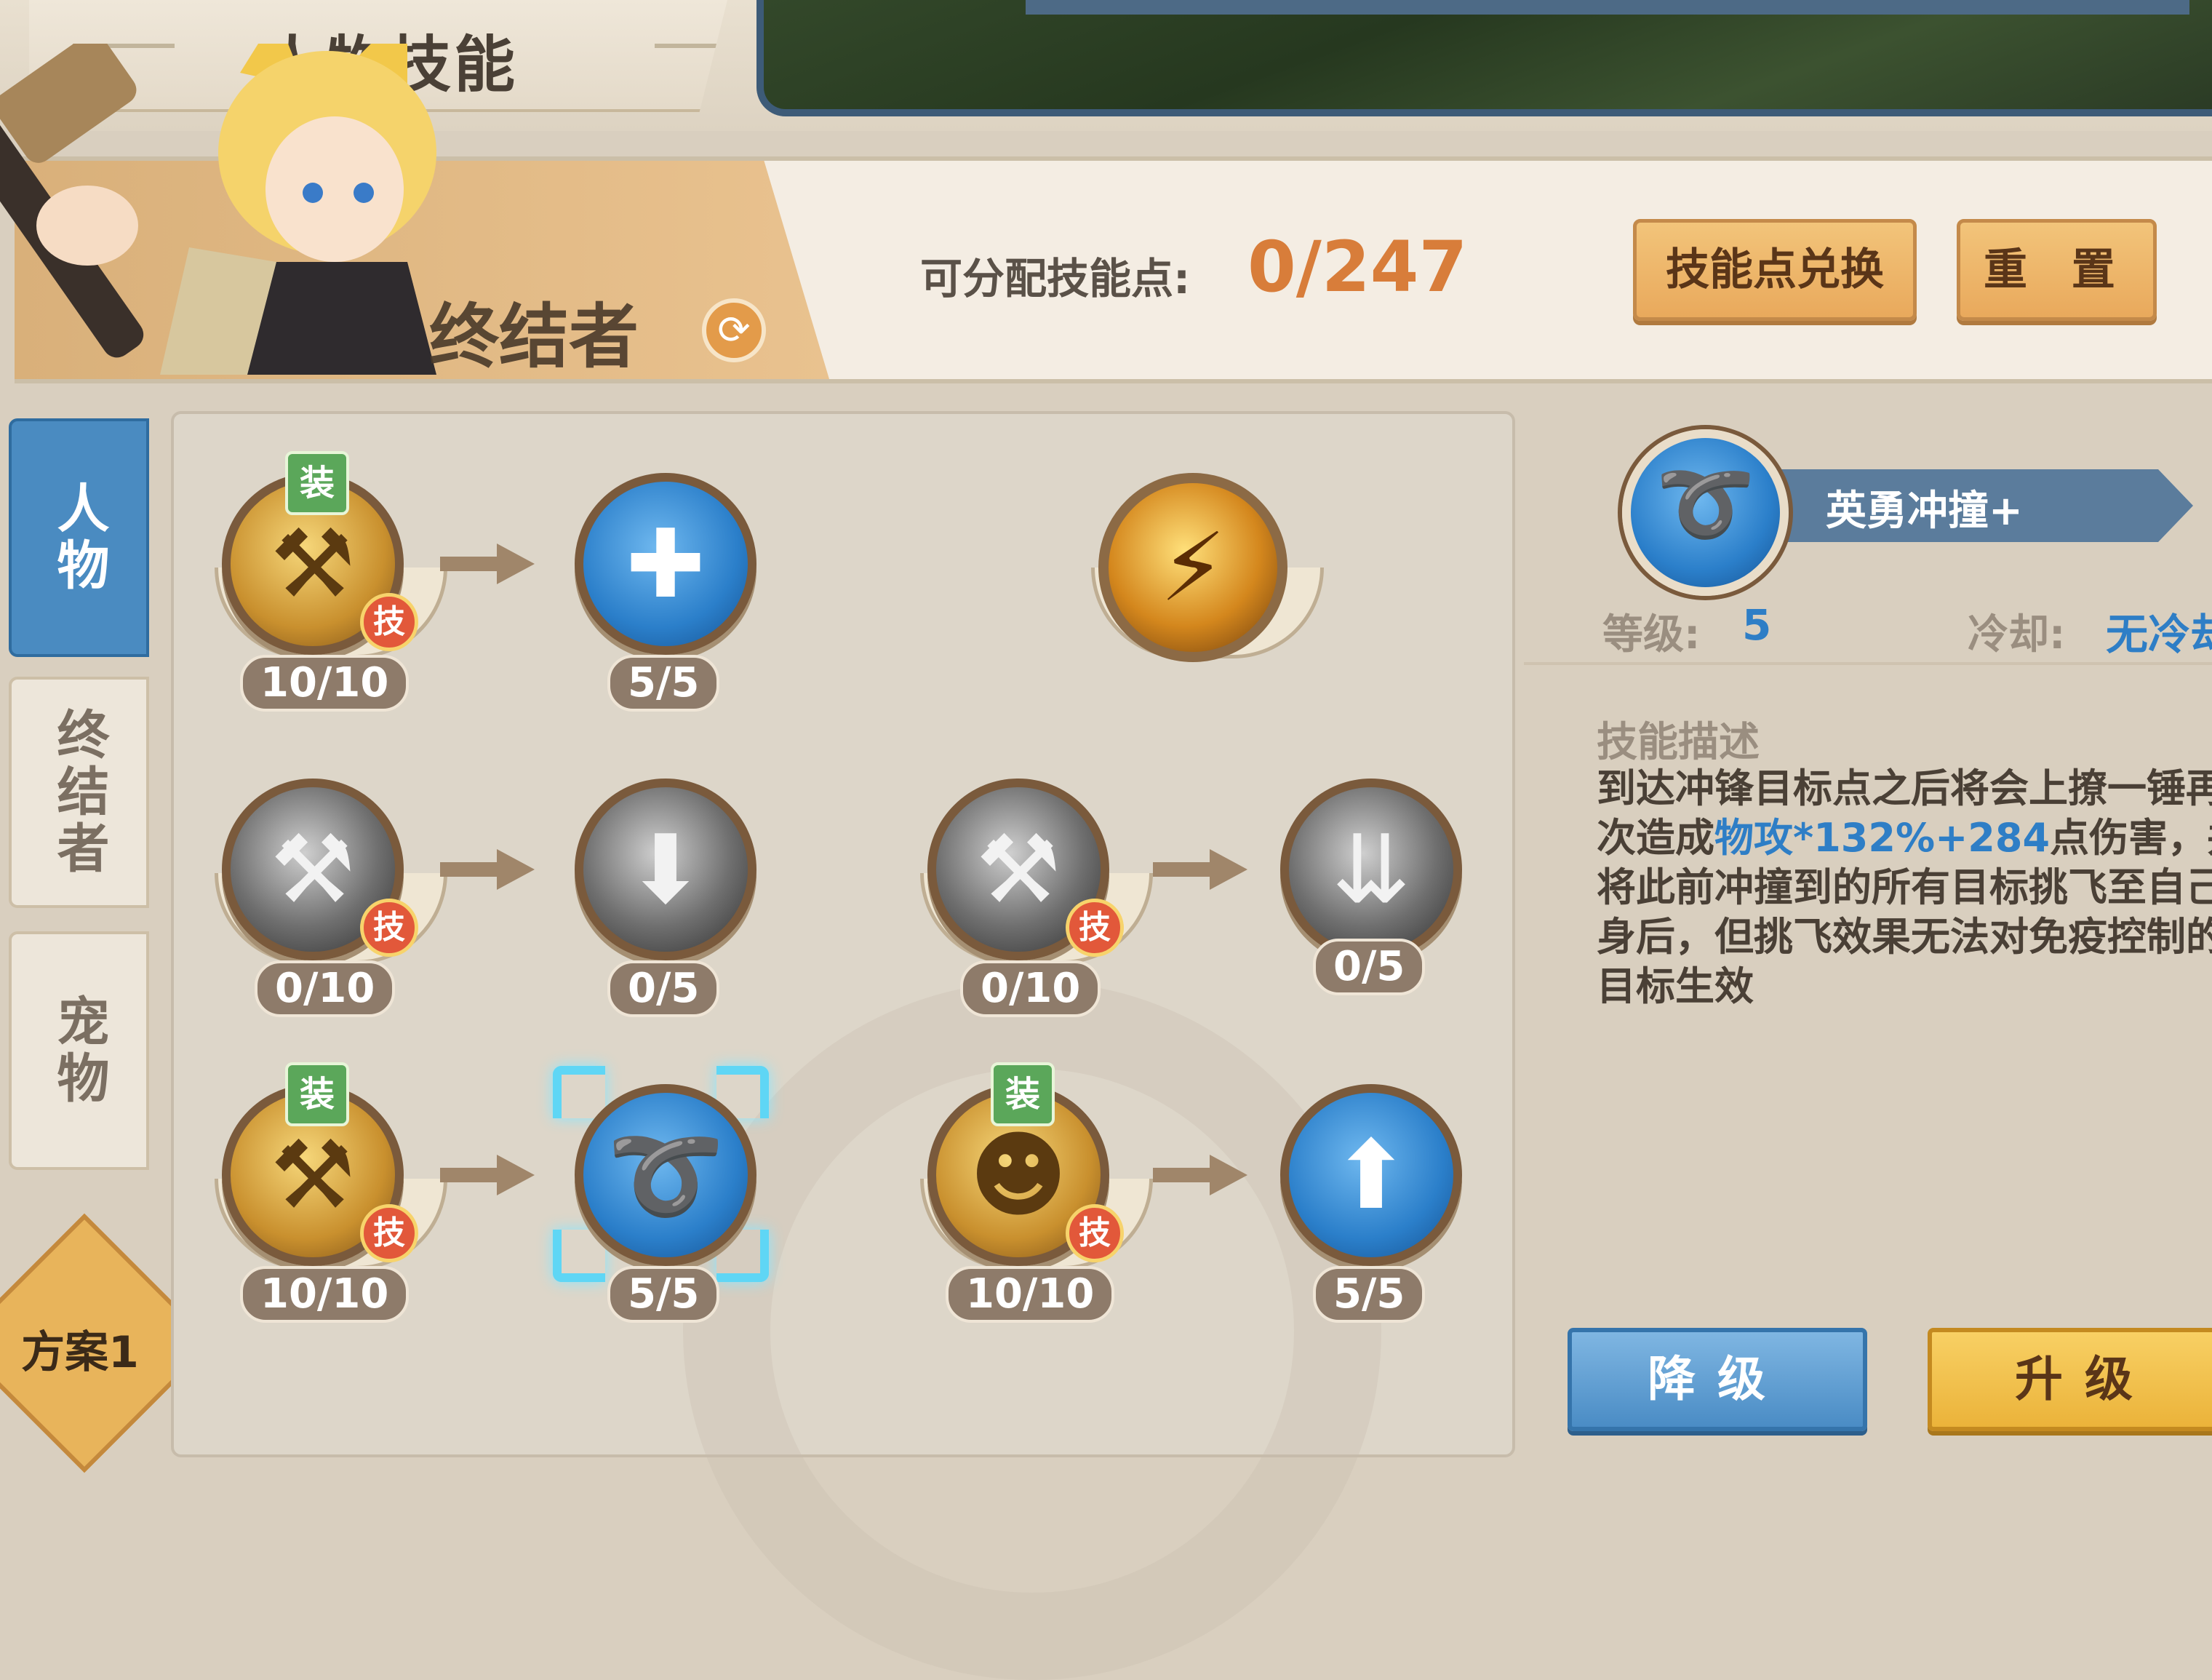  Describe the element at coordinates (1484, 58) in the screenshot. I see `background-scene` at that location.